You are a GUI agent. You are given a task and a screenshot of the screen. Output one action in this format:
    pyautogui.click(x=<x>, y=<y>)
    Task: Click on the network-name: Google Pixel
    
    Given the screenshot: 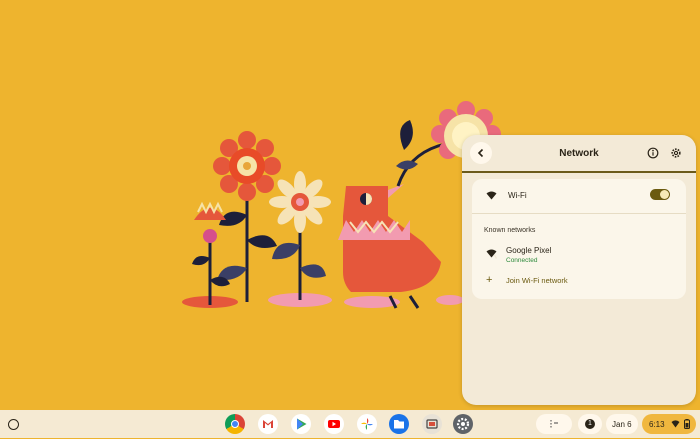 What is the action you would take?
    pyautogui.click(x=529, y=250)
    